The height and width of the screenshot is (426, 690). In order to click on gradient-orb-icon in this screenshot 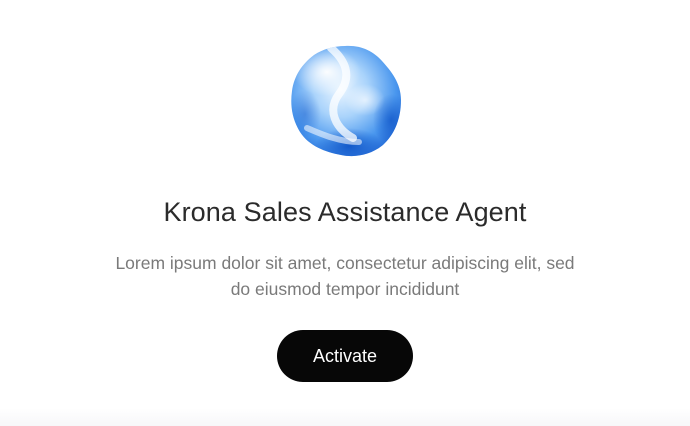, I will do `click(347, 102)`.